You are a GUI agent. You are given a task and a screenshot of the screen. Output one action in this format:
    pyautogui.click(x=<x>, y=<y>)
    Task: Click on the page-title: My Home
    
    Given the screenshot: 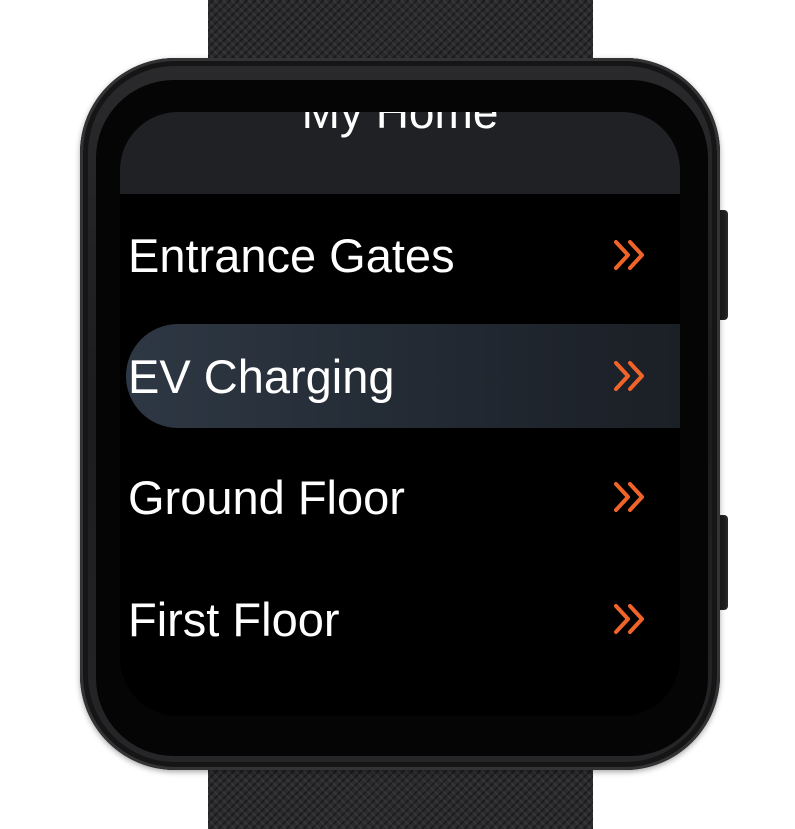 What is the action you would take?
    pyautogui.click(x=400, y=125)
    